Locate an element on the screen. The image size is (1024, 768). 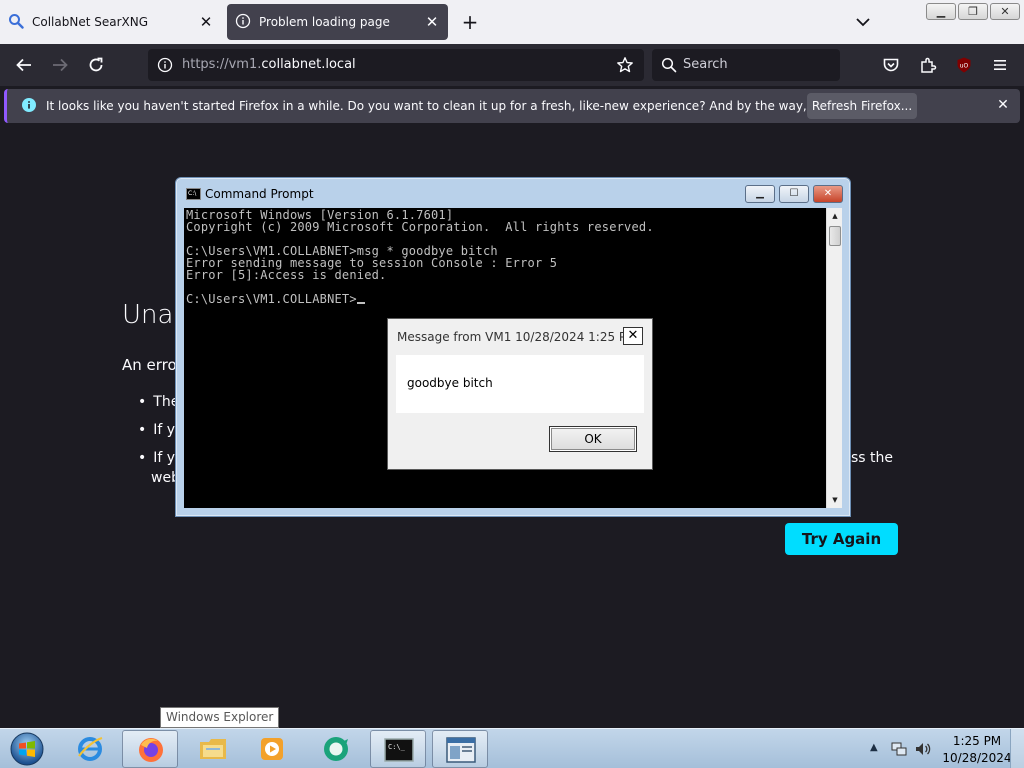
taskbar-windows-explorer is located at coordinates (213, 749).